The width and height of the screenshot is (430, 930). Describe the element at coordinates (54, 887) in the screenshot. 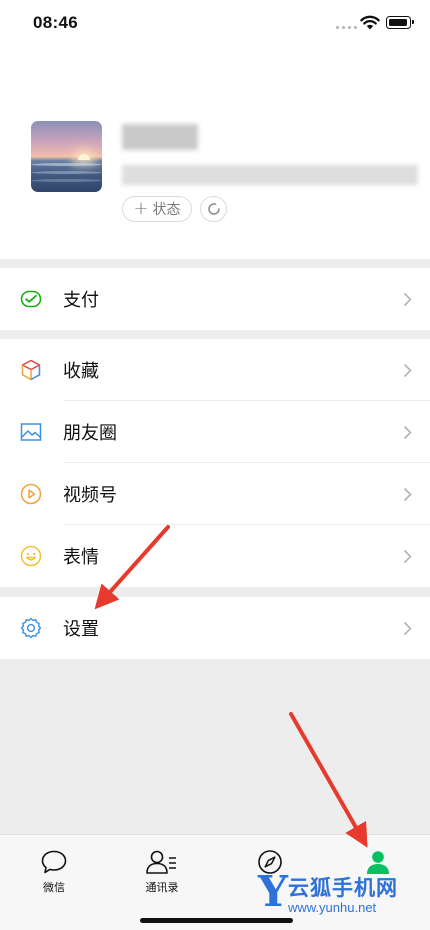

I see `tab-label-chats: 微信` at that location.